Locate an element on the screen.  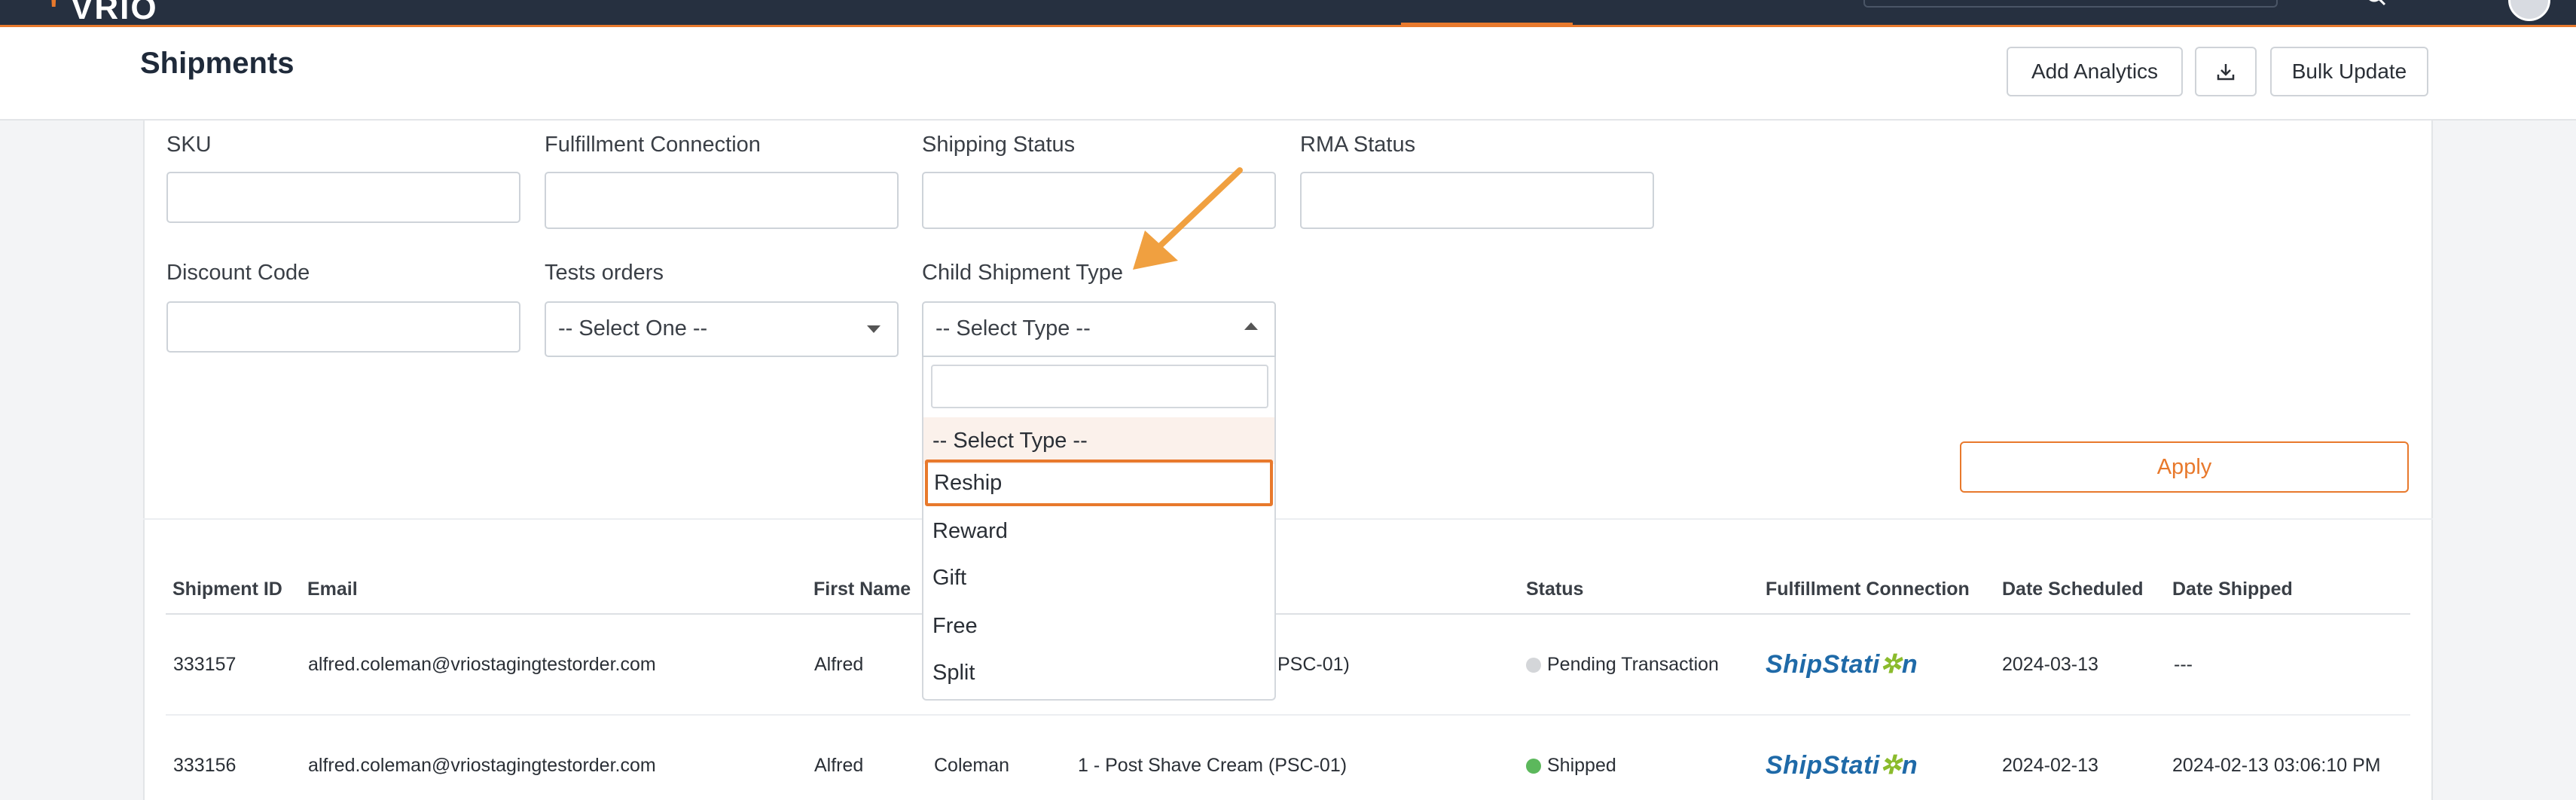
global-search-input is located at coordinates (2070, 4).